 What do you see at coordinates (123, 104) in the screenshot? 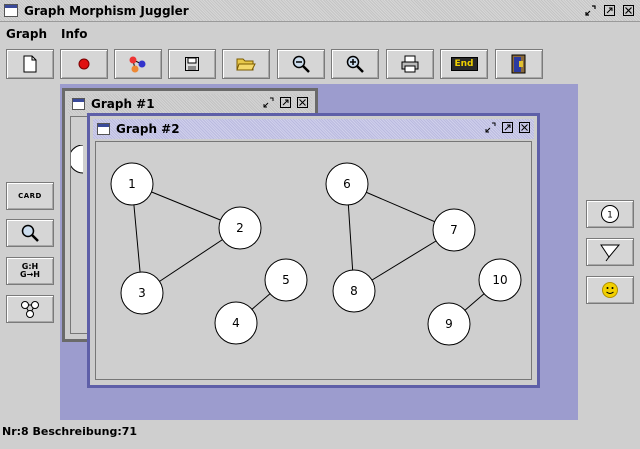
I see `graph-frame-1-title: Graph #1` at bounding box center [123, 104].